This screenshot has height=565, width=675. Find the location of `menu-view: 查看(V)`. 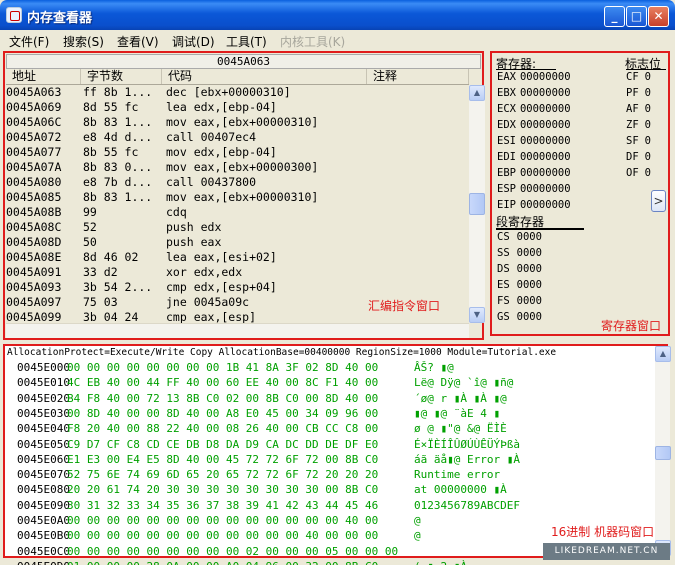

menu-view: 查看(V) is located at coordinates (138, 41).